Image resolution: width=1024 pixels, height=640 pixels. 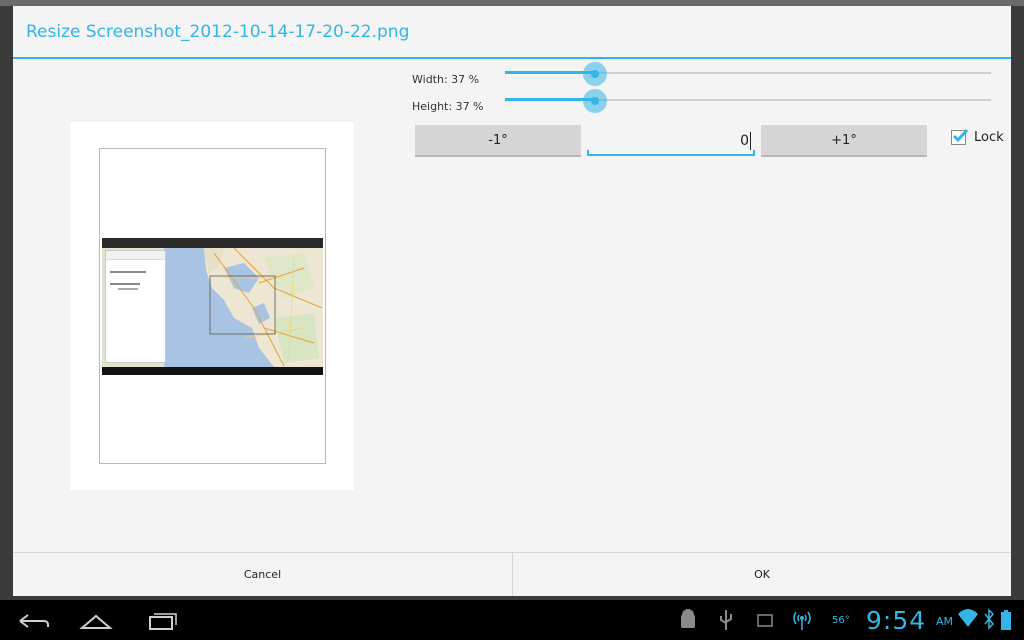 I want to click on checkmark-icon, so click(x=960, y=135).